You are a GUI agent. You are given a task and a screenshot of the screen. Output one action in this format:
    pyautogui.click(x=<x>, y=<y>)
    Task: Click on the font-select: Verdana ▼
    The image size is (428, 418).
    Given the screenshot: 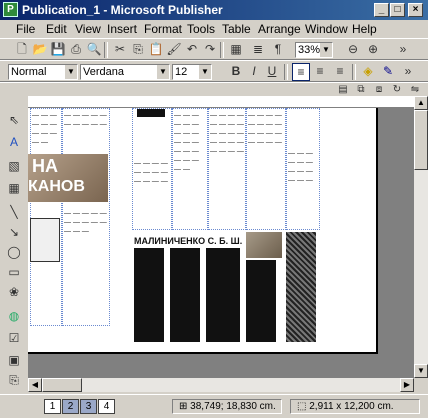 What is the action you would take?
    pyautogui.click(x=125, y=72)
    